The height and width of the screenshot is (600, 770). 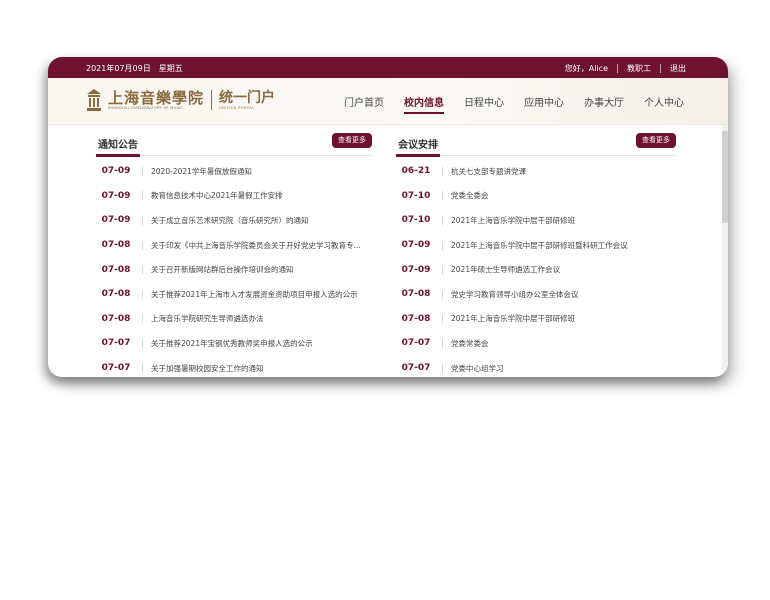 I want to click on item-title: 教育信息技术中心2021年暑假工作安排, so click(x=261, y=195).